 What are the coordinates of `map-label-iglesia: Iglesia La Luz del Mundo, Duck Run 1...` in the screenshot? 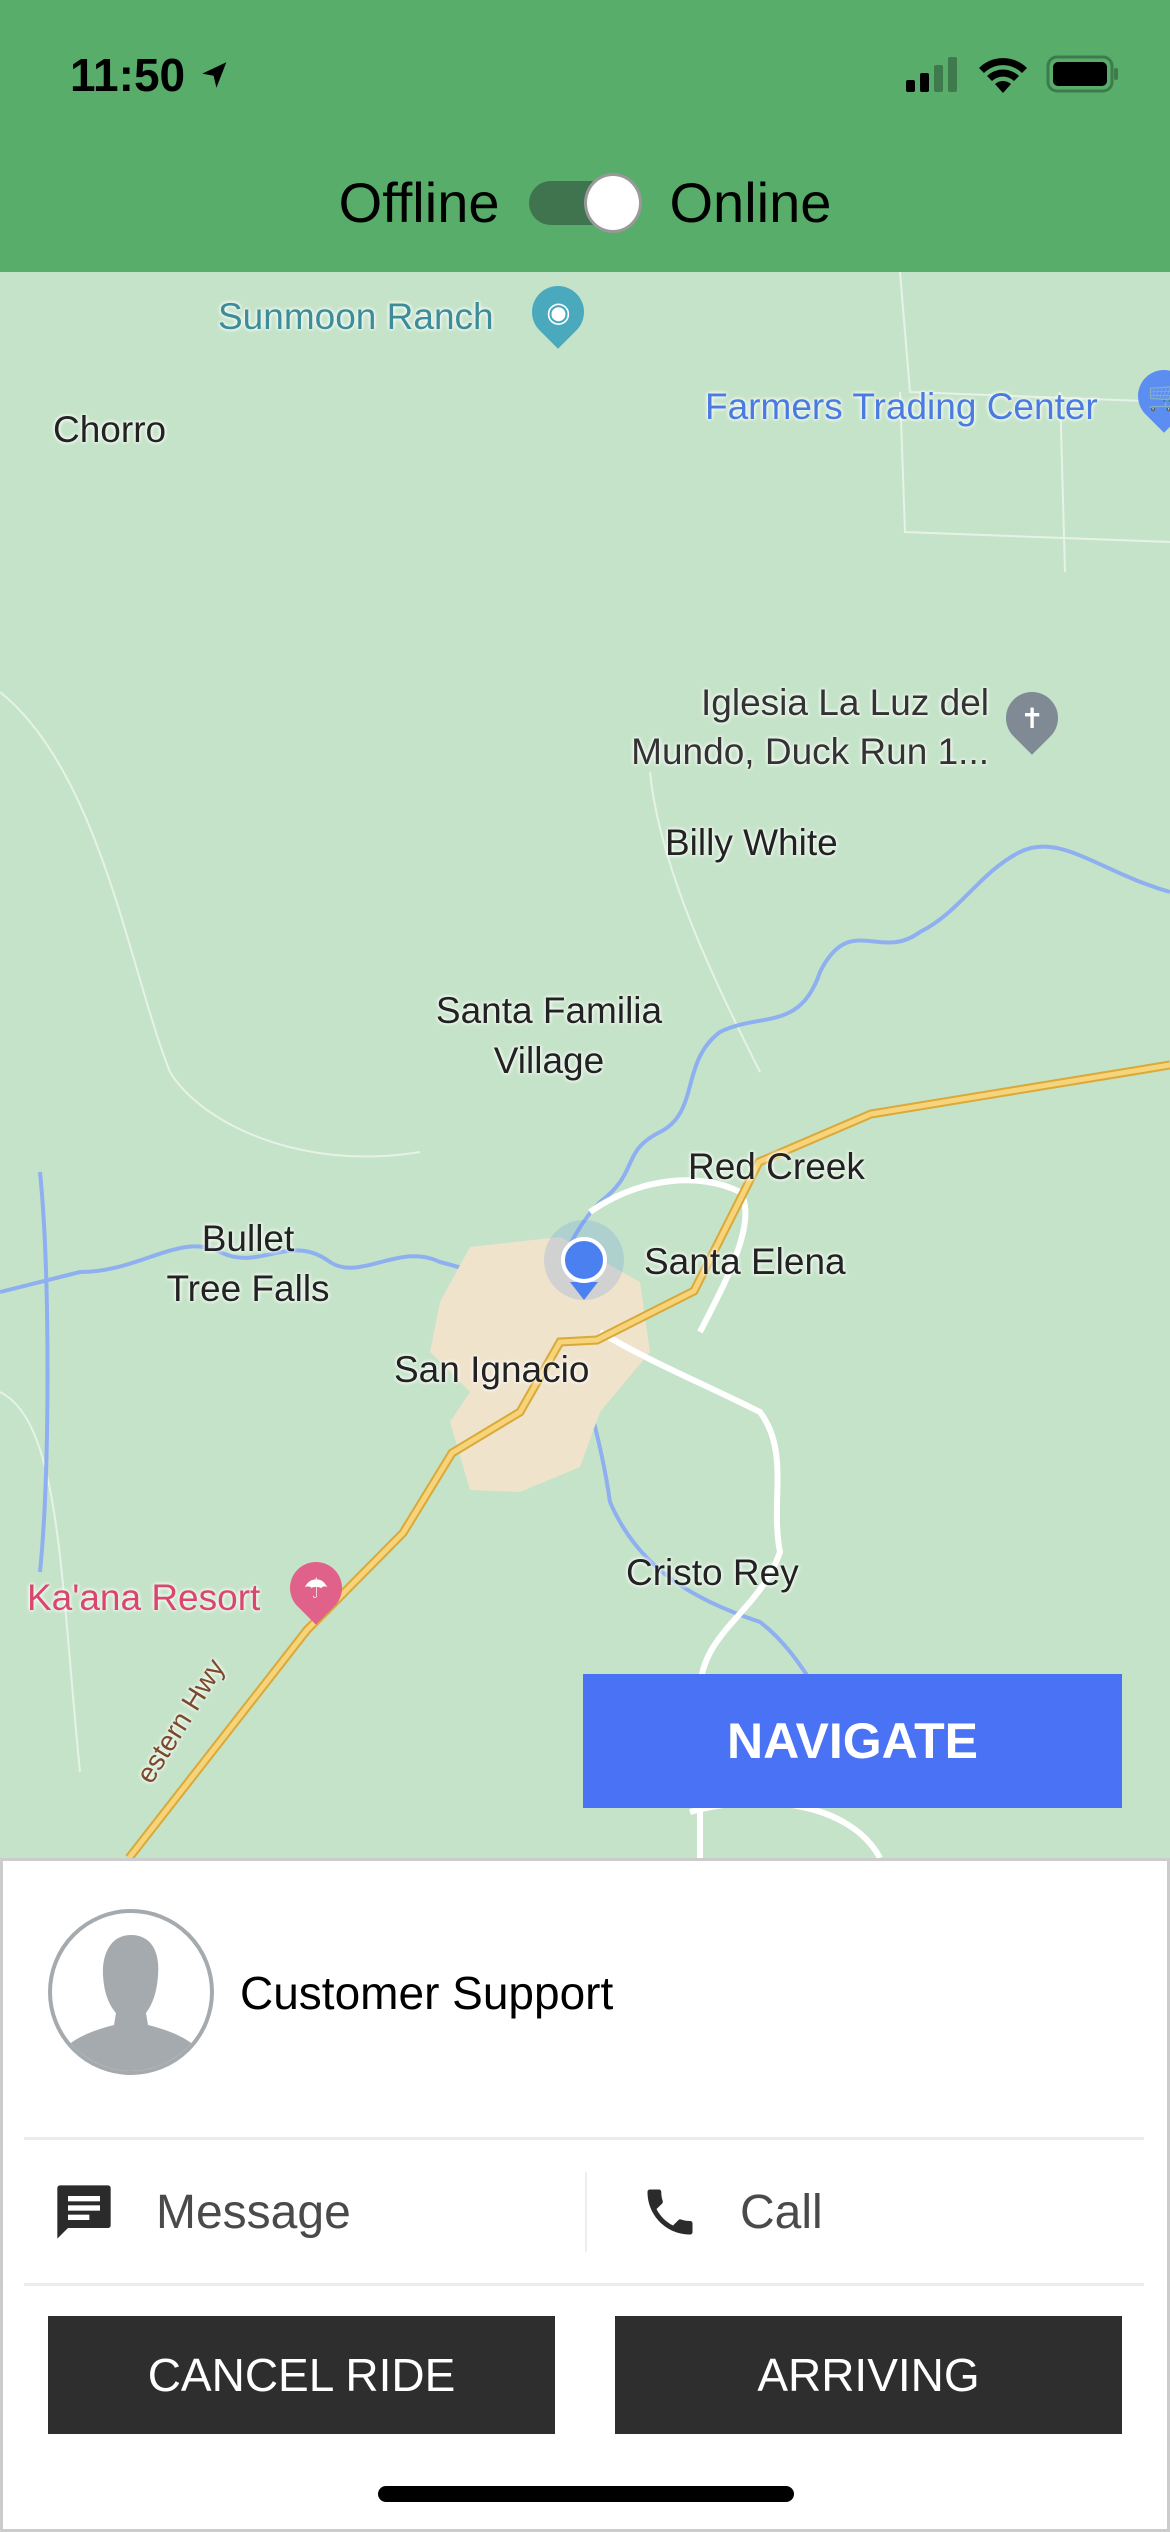 It's located at (810, 727).